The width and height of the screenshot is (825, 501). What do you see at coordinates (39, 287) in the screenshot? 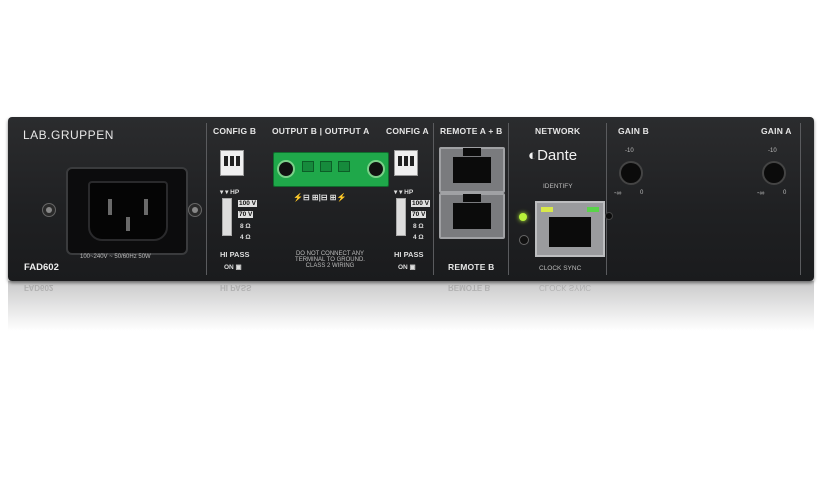
I see `reflection-text: FAD602` at bounding box center [39, 287].